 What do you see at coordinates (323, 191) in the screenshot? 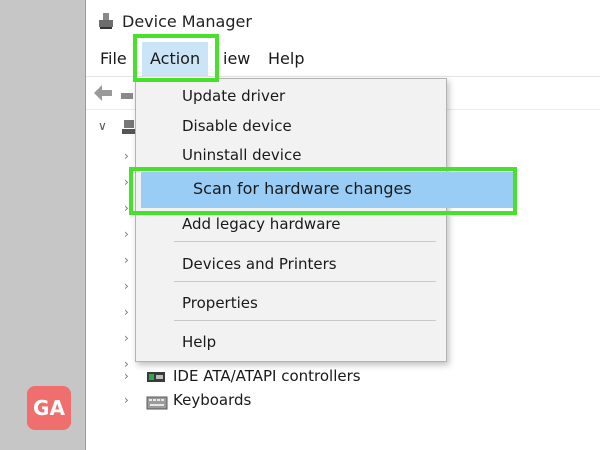
I see `scan-highlight-box` at bounding box center [323, 191].